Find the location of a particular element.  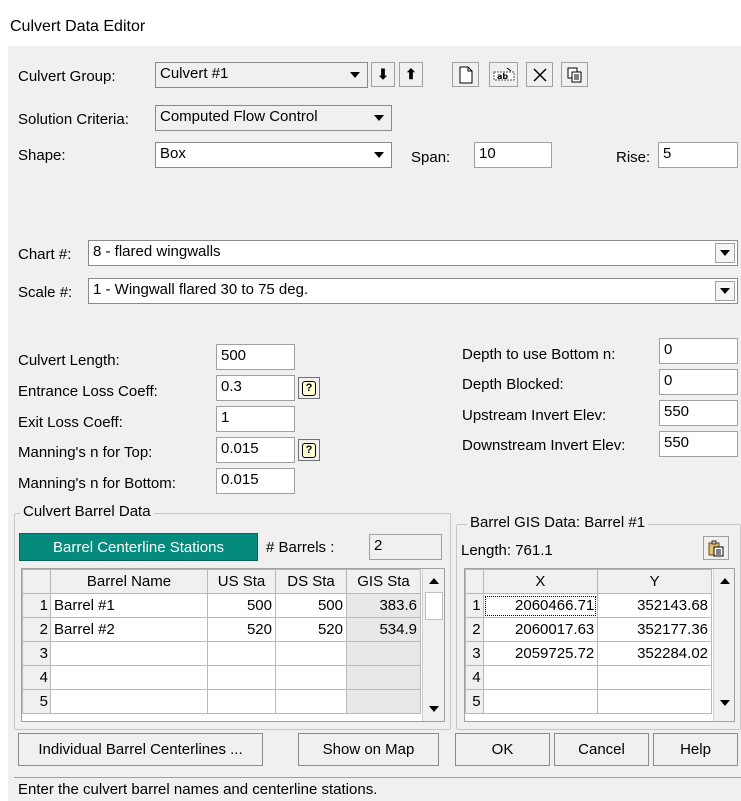

move-down-button: ⬇ is located at coordinates (383, 74).